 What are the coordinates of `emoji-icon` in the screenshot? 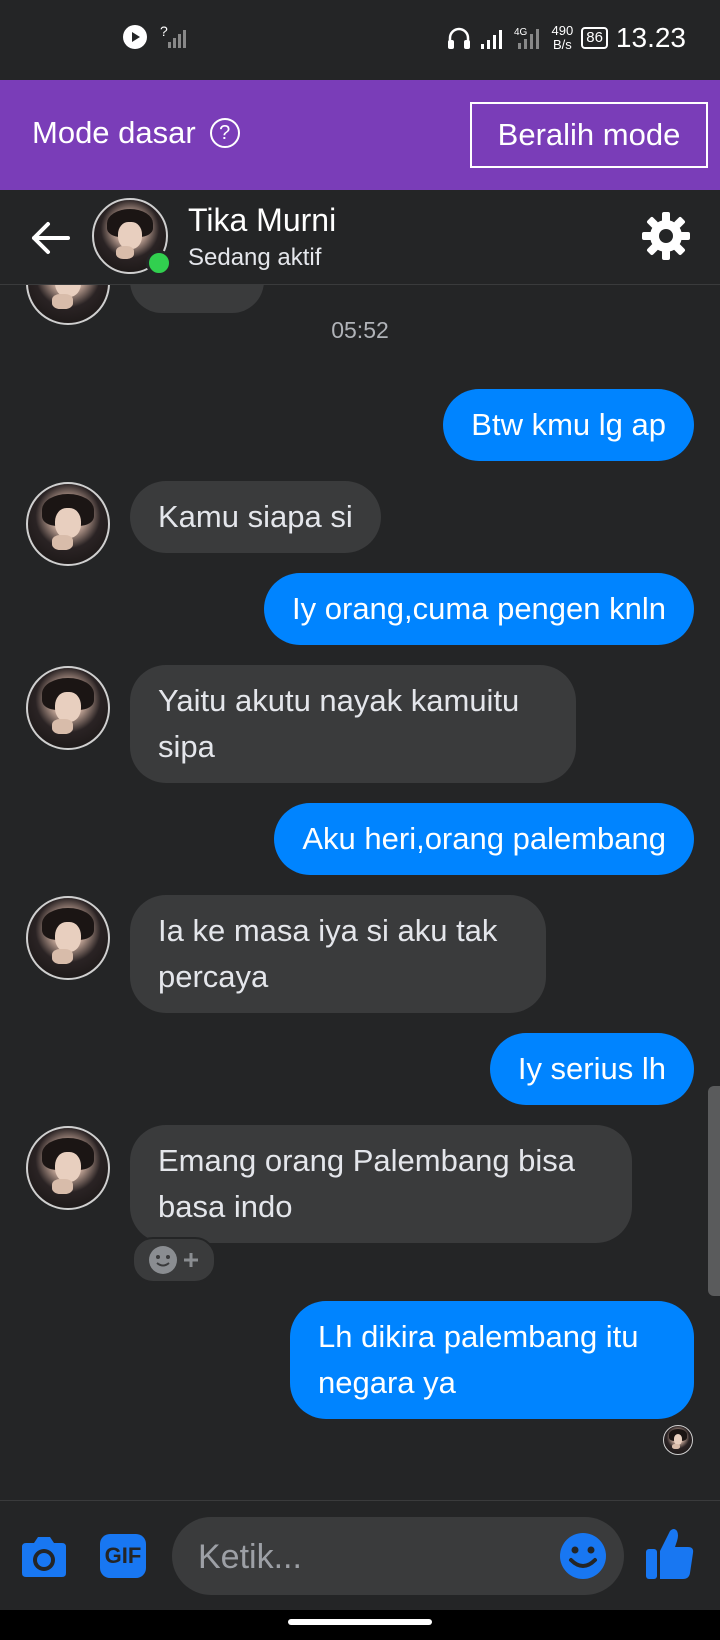 It's located at (583, 1556).